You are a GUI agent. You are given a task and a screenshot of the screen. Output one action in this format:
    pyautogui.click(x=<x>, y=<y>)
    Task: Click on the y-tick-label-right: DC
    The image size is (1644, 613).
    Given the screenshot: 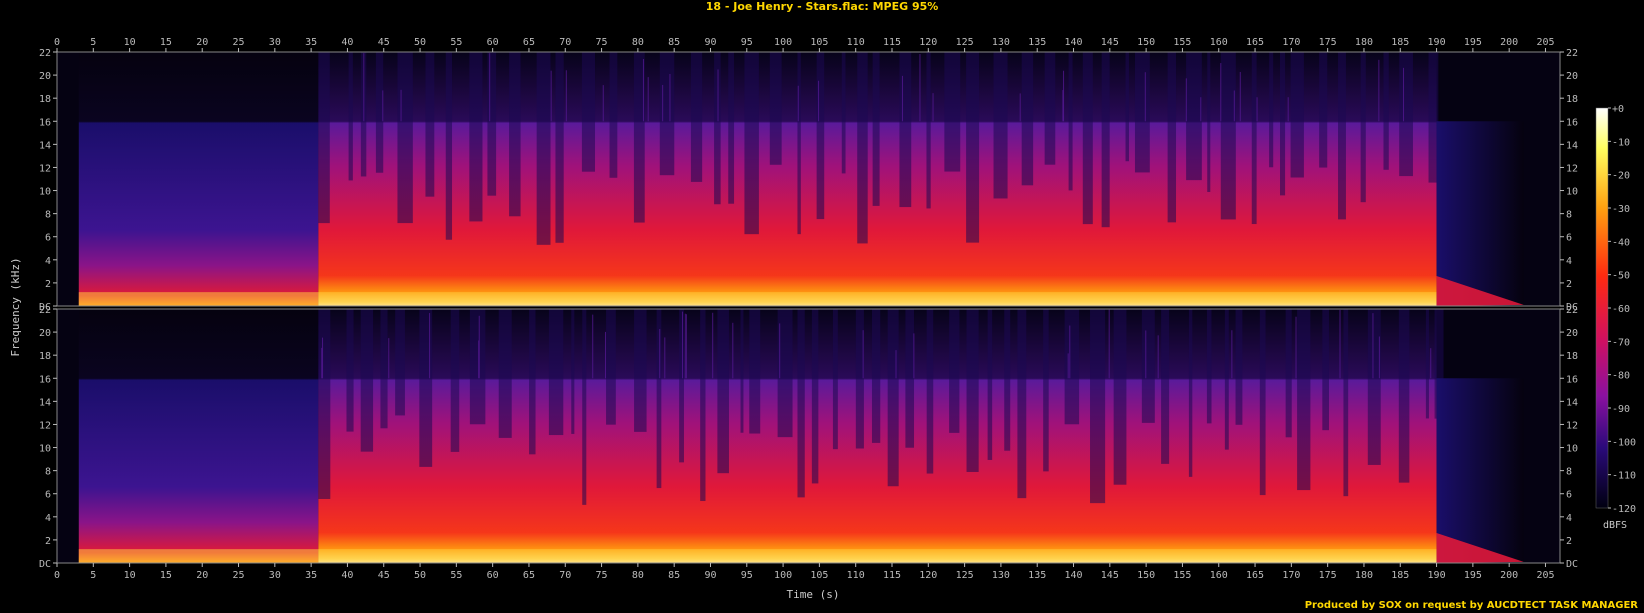 What is the action you would take?
    pyautogui.click(x=1572, y=564)
    